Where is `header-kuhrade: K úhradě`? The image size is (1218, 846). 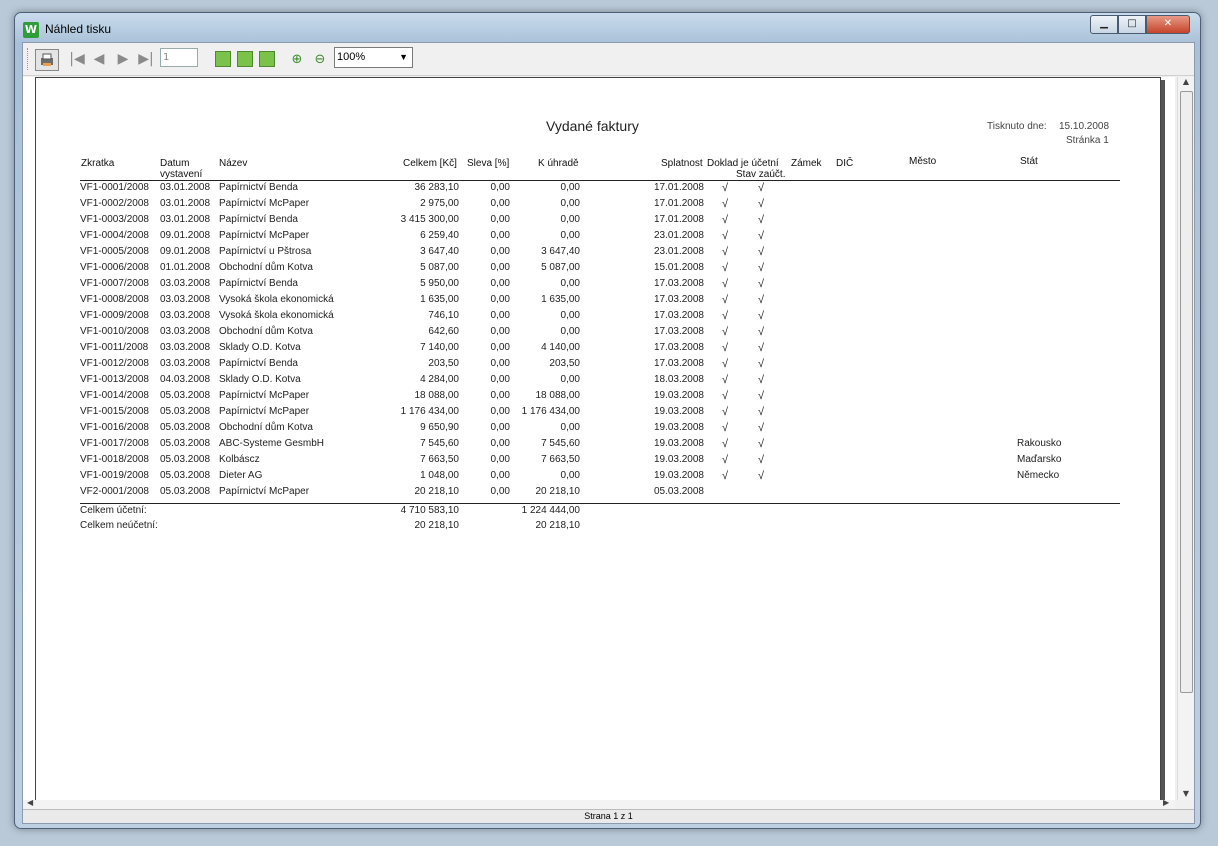 header-kuhrade: K úhradě is located at coordinates (558, 163).